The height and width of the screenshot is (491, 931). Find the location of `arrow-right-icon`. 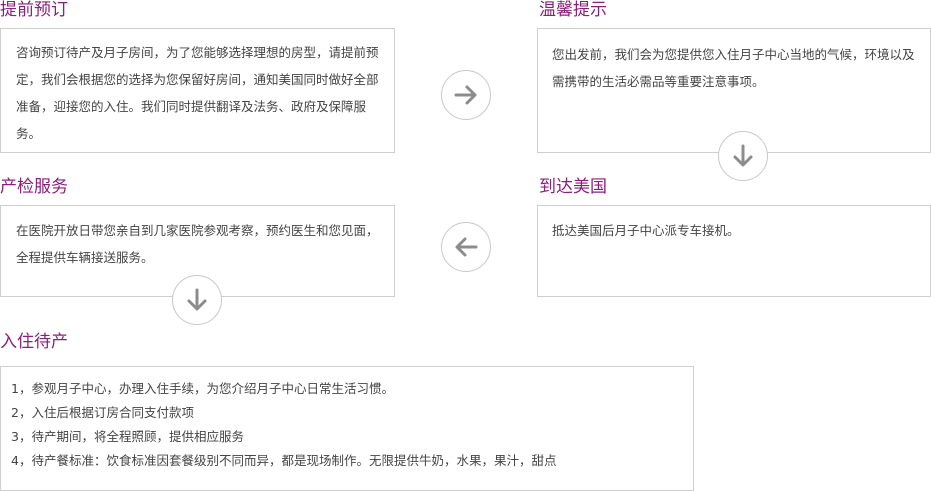

arrow-right-icon is located at coordinates (465, 95).